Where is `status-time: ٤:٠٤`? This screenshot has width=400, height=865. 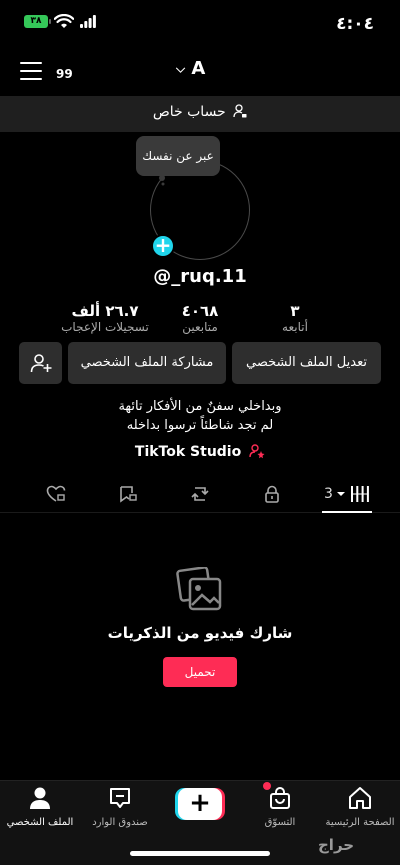 status-time: ٤:٠٤ is located at coordinates (355, 24).